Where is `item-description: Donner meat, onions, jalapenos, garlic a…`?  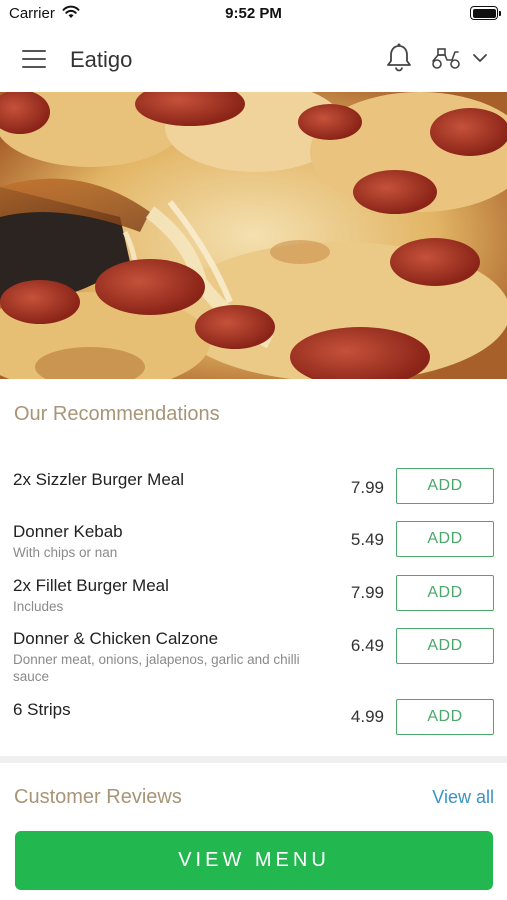
item-description: Donner meat, onions, jalapenos, garlic a… is located at coordinates (156, 668).